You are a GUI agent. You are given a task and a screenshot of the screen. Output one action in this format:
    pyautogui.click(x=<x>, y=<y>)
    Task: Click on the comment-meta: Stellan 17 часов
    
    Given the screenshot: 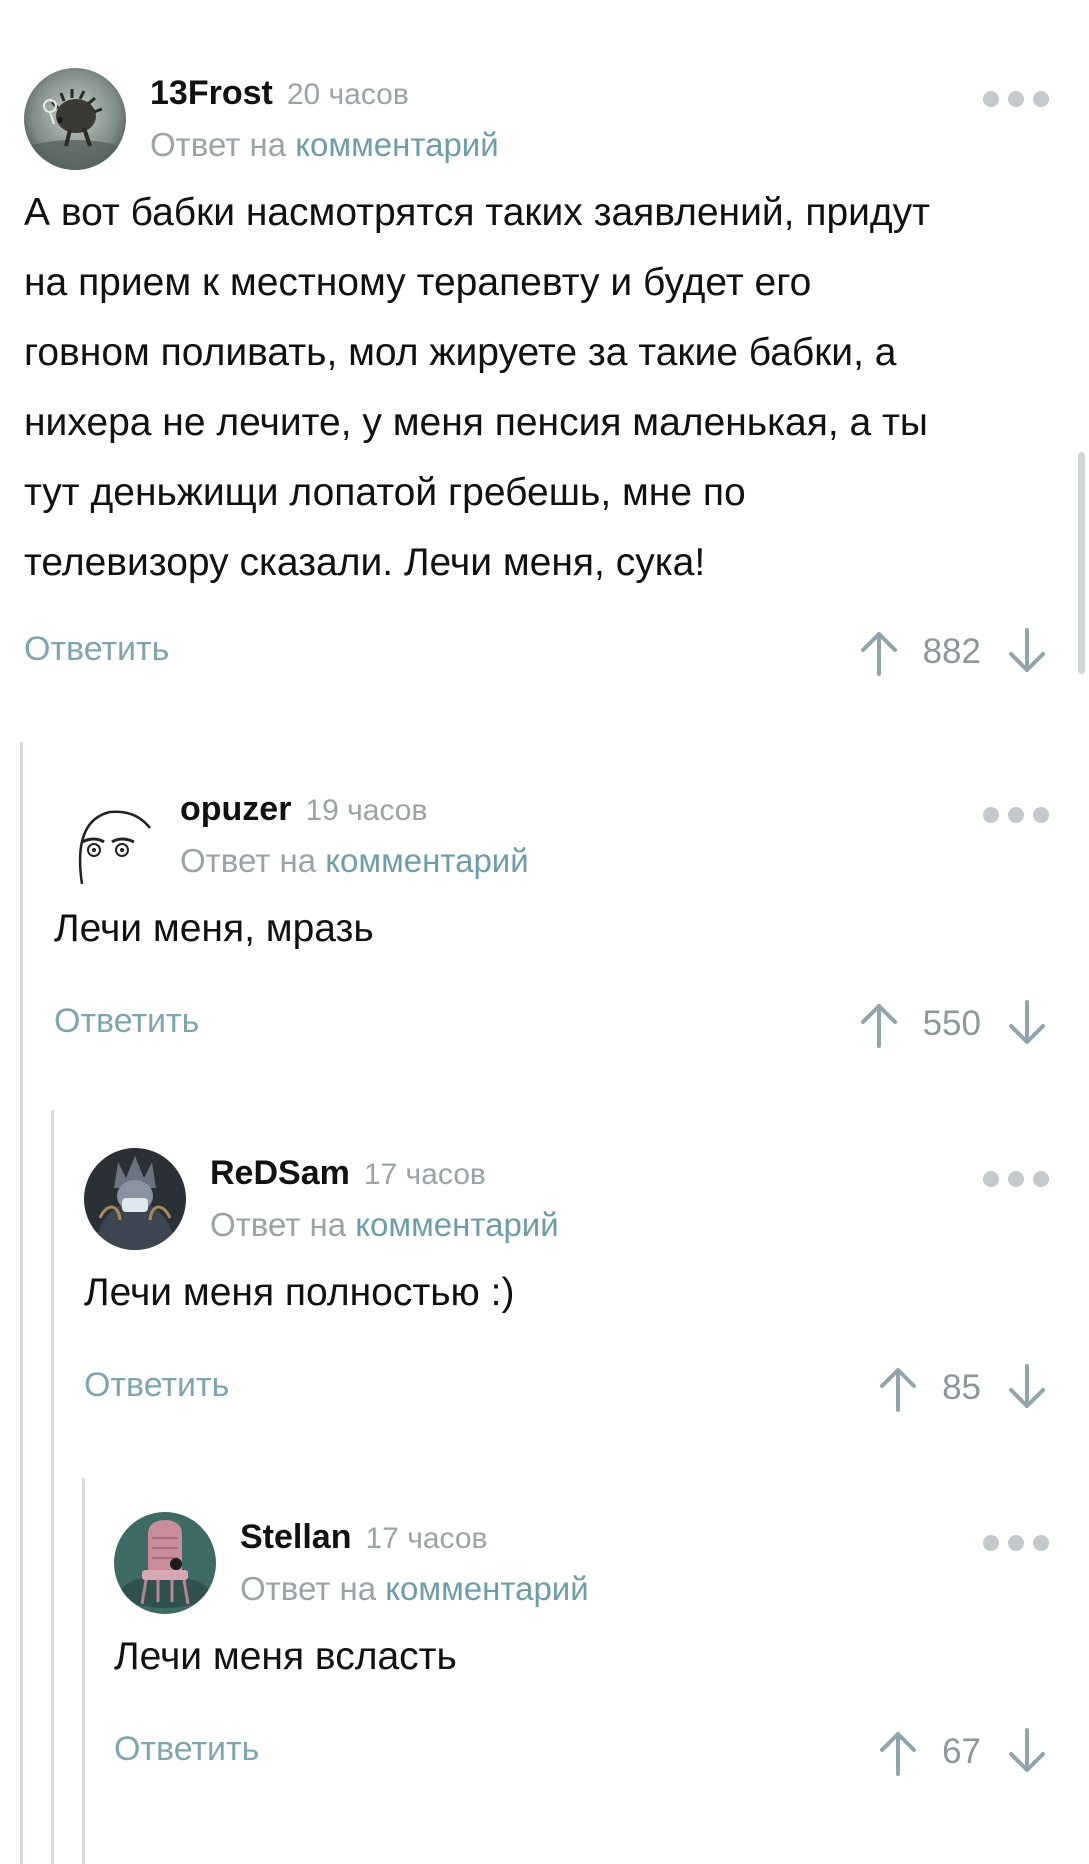 What is the action you would take?
    pyautogui.click(x=363, y=1538)
    